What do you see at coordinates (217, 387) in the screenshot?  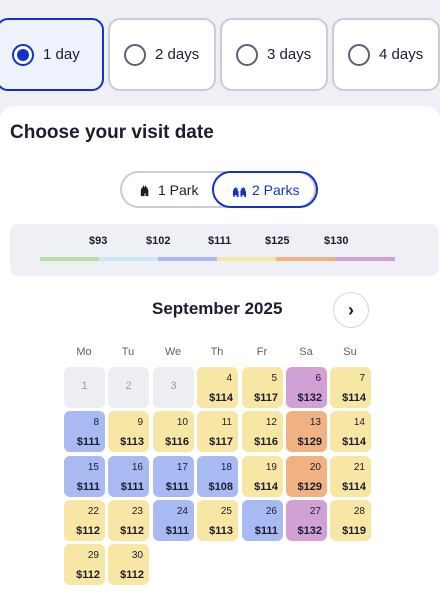 I see `calendar-day-4: 4 $114` at bounding box center [217, 387].